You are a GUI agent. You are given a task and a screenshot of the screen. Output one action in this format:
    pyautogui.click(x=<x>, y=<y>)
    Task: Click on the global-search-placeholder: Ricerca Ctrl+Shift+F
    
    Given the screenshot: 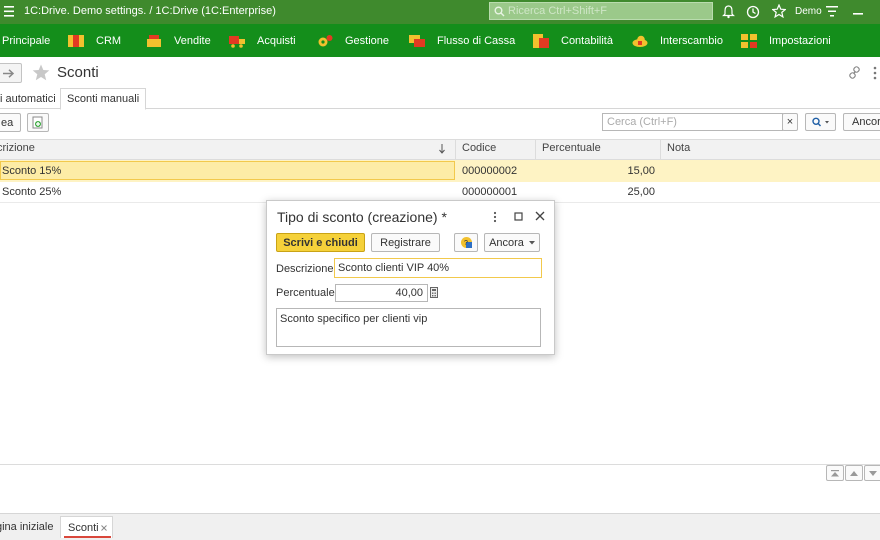 What is the action you would take?
    pyautogui.click(x=558, y=11)
    